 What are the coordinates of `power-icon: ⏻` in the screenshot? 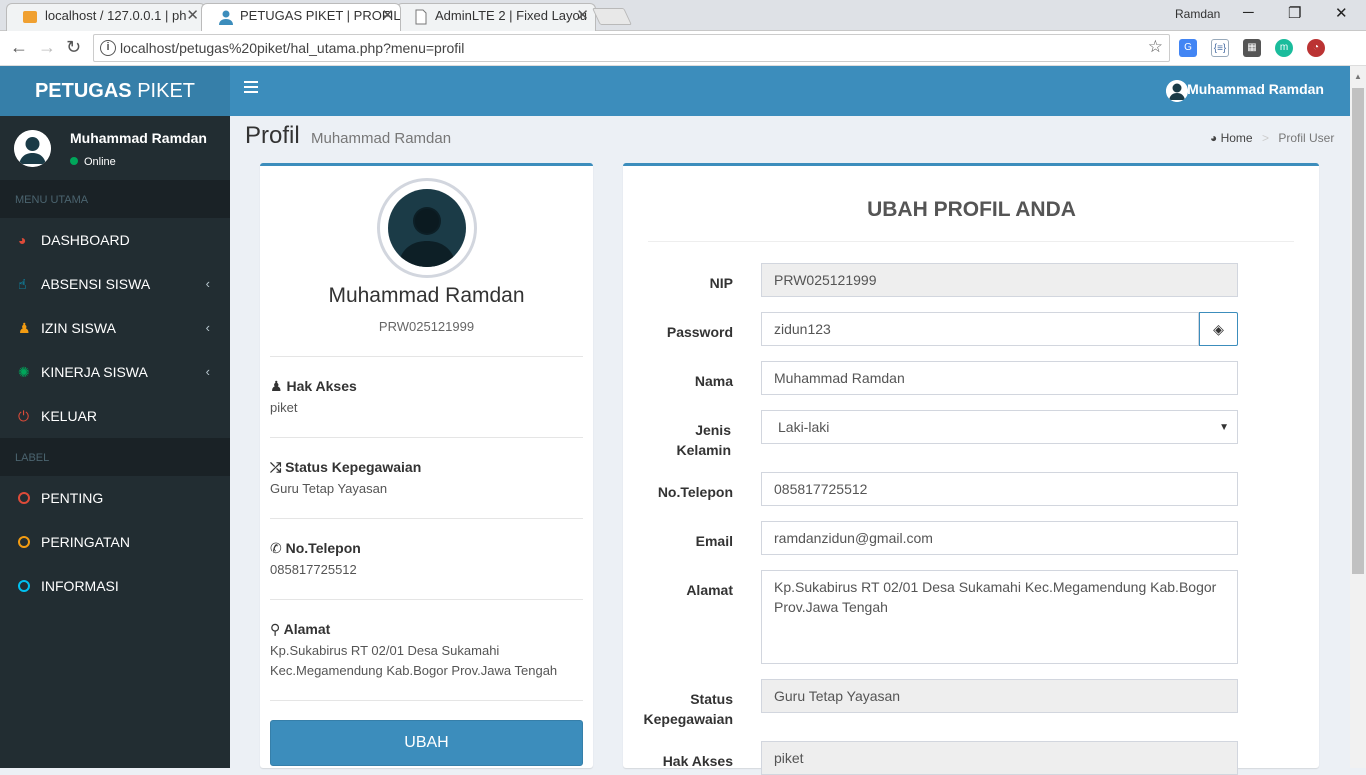 It's located at (24, 416).